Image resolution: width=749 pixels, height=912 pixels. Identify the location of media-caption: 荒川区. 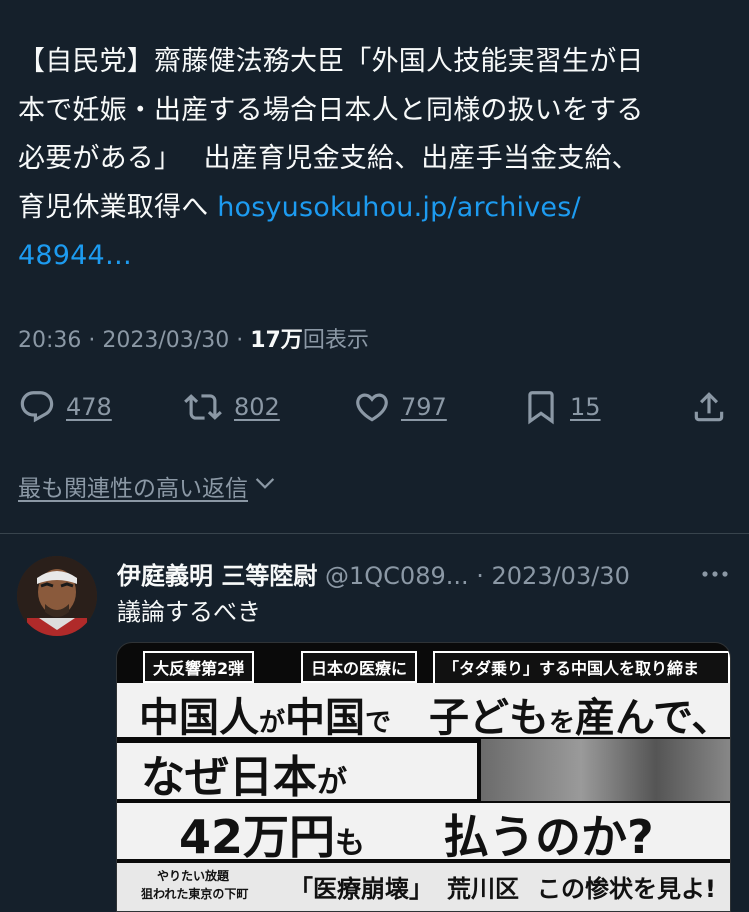
(483, 889).